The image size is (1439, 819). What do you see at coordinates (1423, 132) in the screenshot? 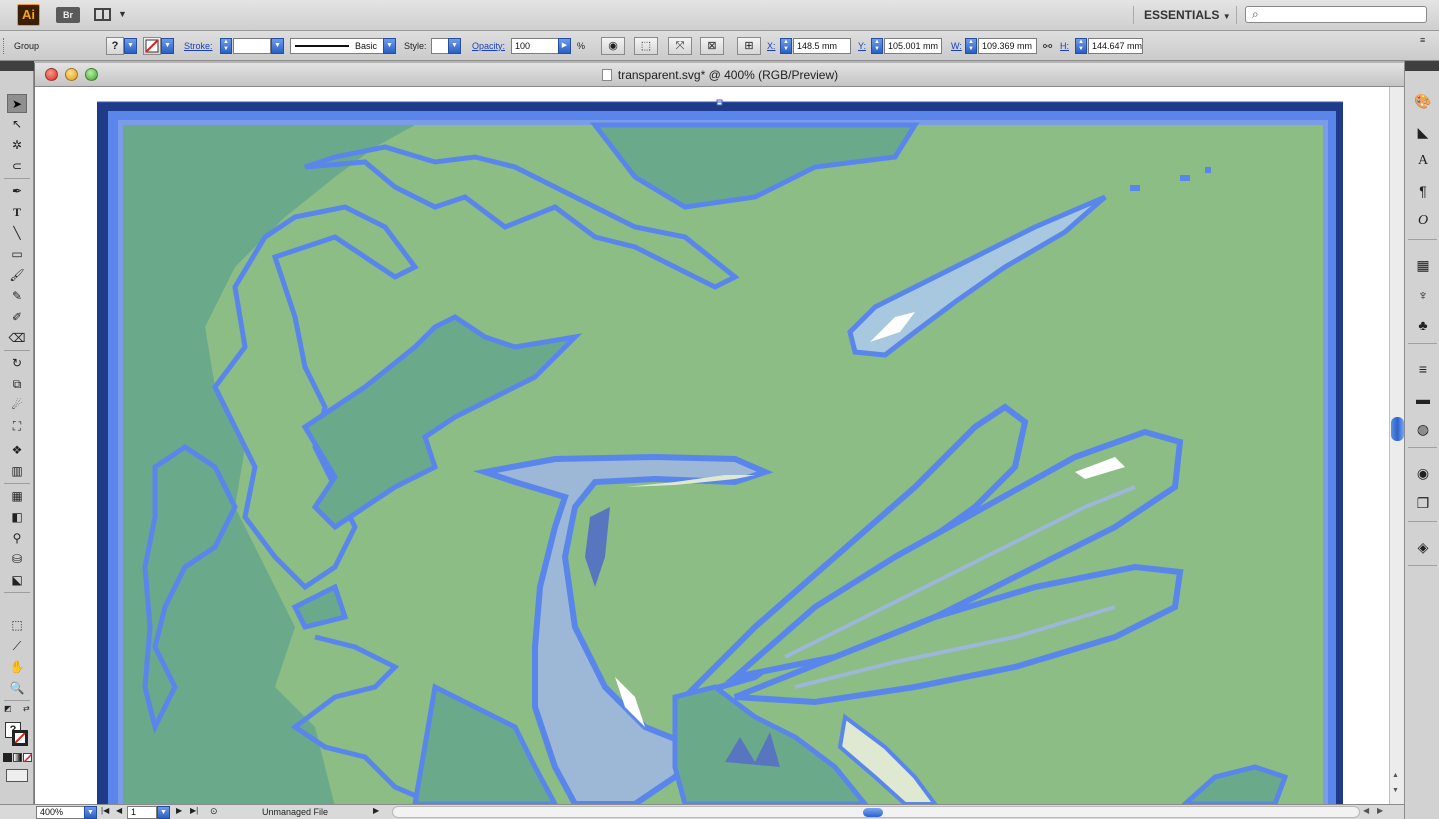
I see `gradient-panel-icon: ◣` at bounding box center [1423, 132].